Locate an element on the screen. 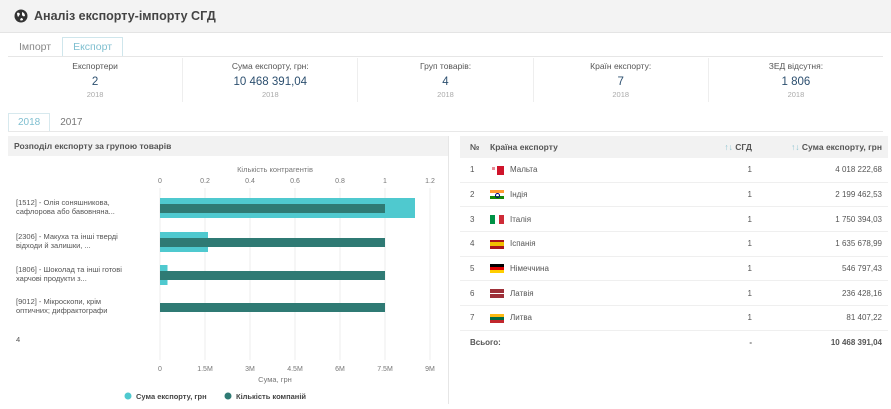  category-label: оптичних; дифрактографи is located at coordinates (61, 310).